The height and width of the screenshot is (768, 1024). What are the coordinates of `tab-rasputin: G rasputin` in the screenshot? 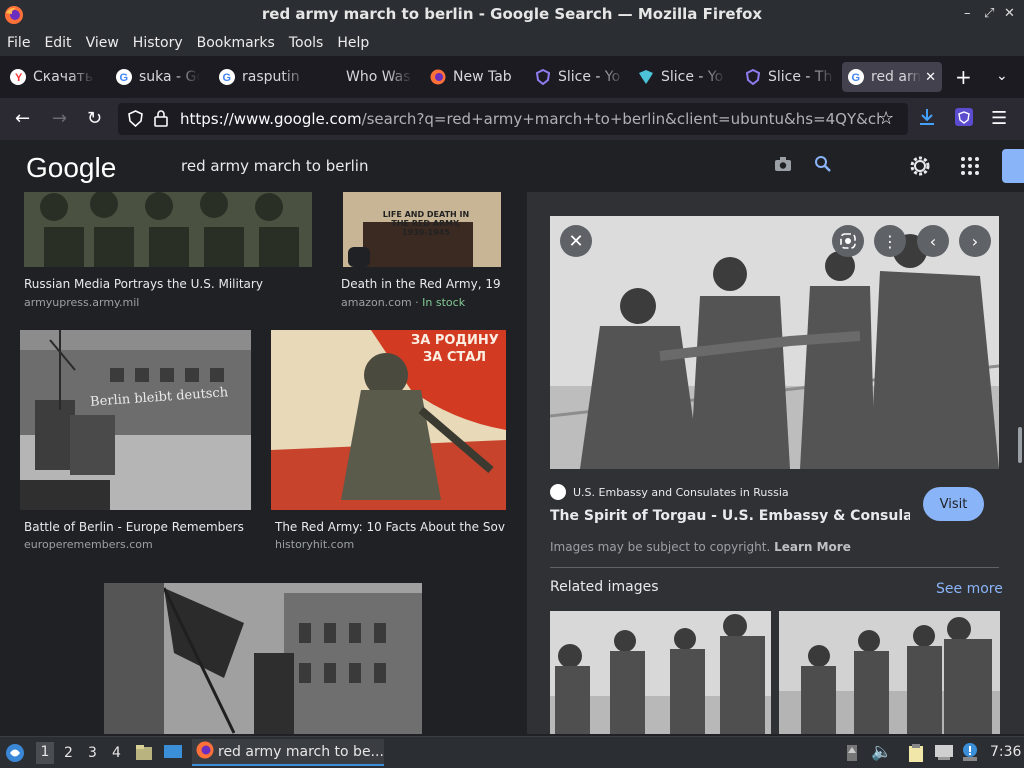 It's located at (264, 77).